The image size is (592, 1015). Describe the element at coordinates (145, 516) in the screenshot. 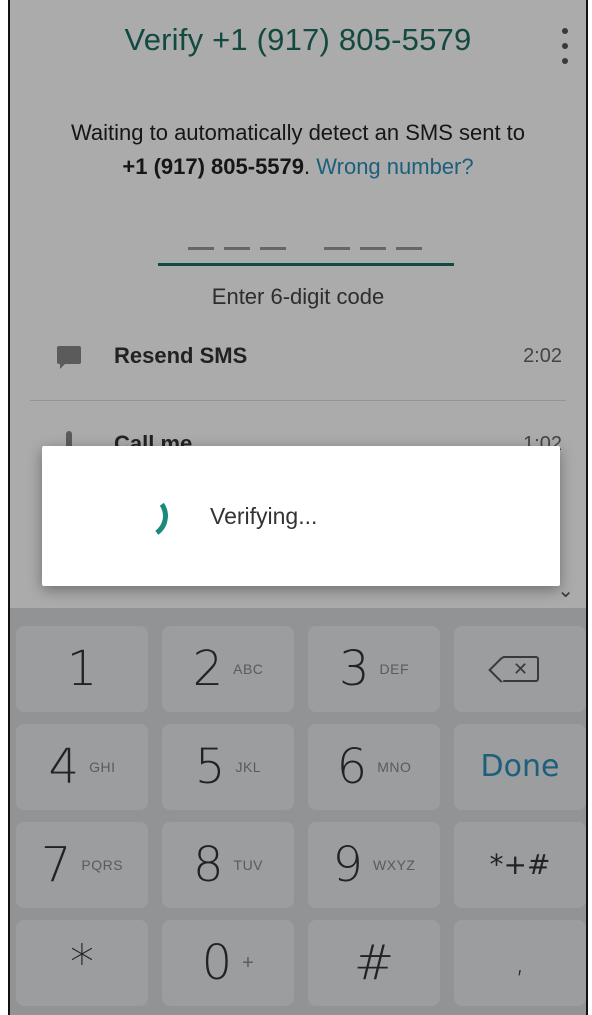

I see `loading-spinner-icon` at that location.